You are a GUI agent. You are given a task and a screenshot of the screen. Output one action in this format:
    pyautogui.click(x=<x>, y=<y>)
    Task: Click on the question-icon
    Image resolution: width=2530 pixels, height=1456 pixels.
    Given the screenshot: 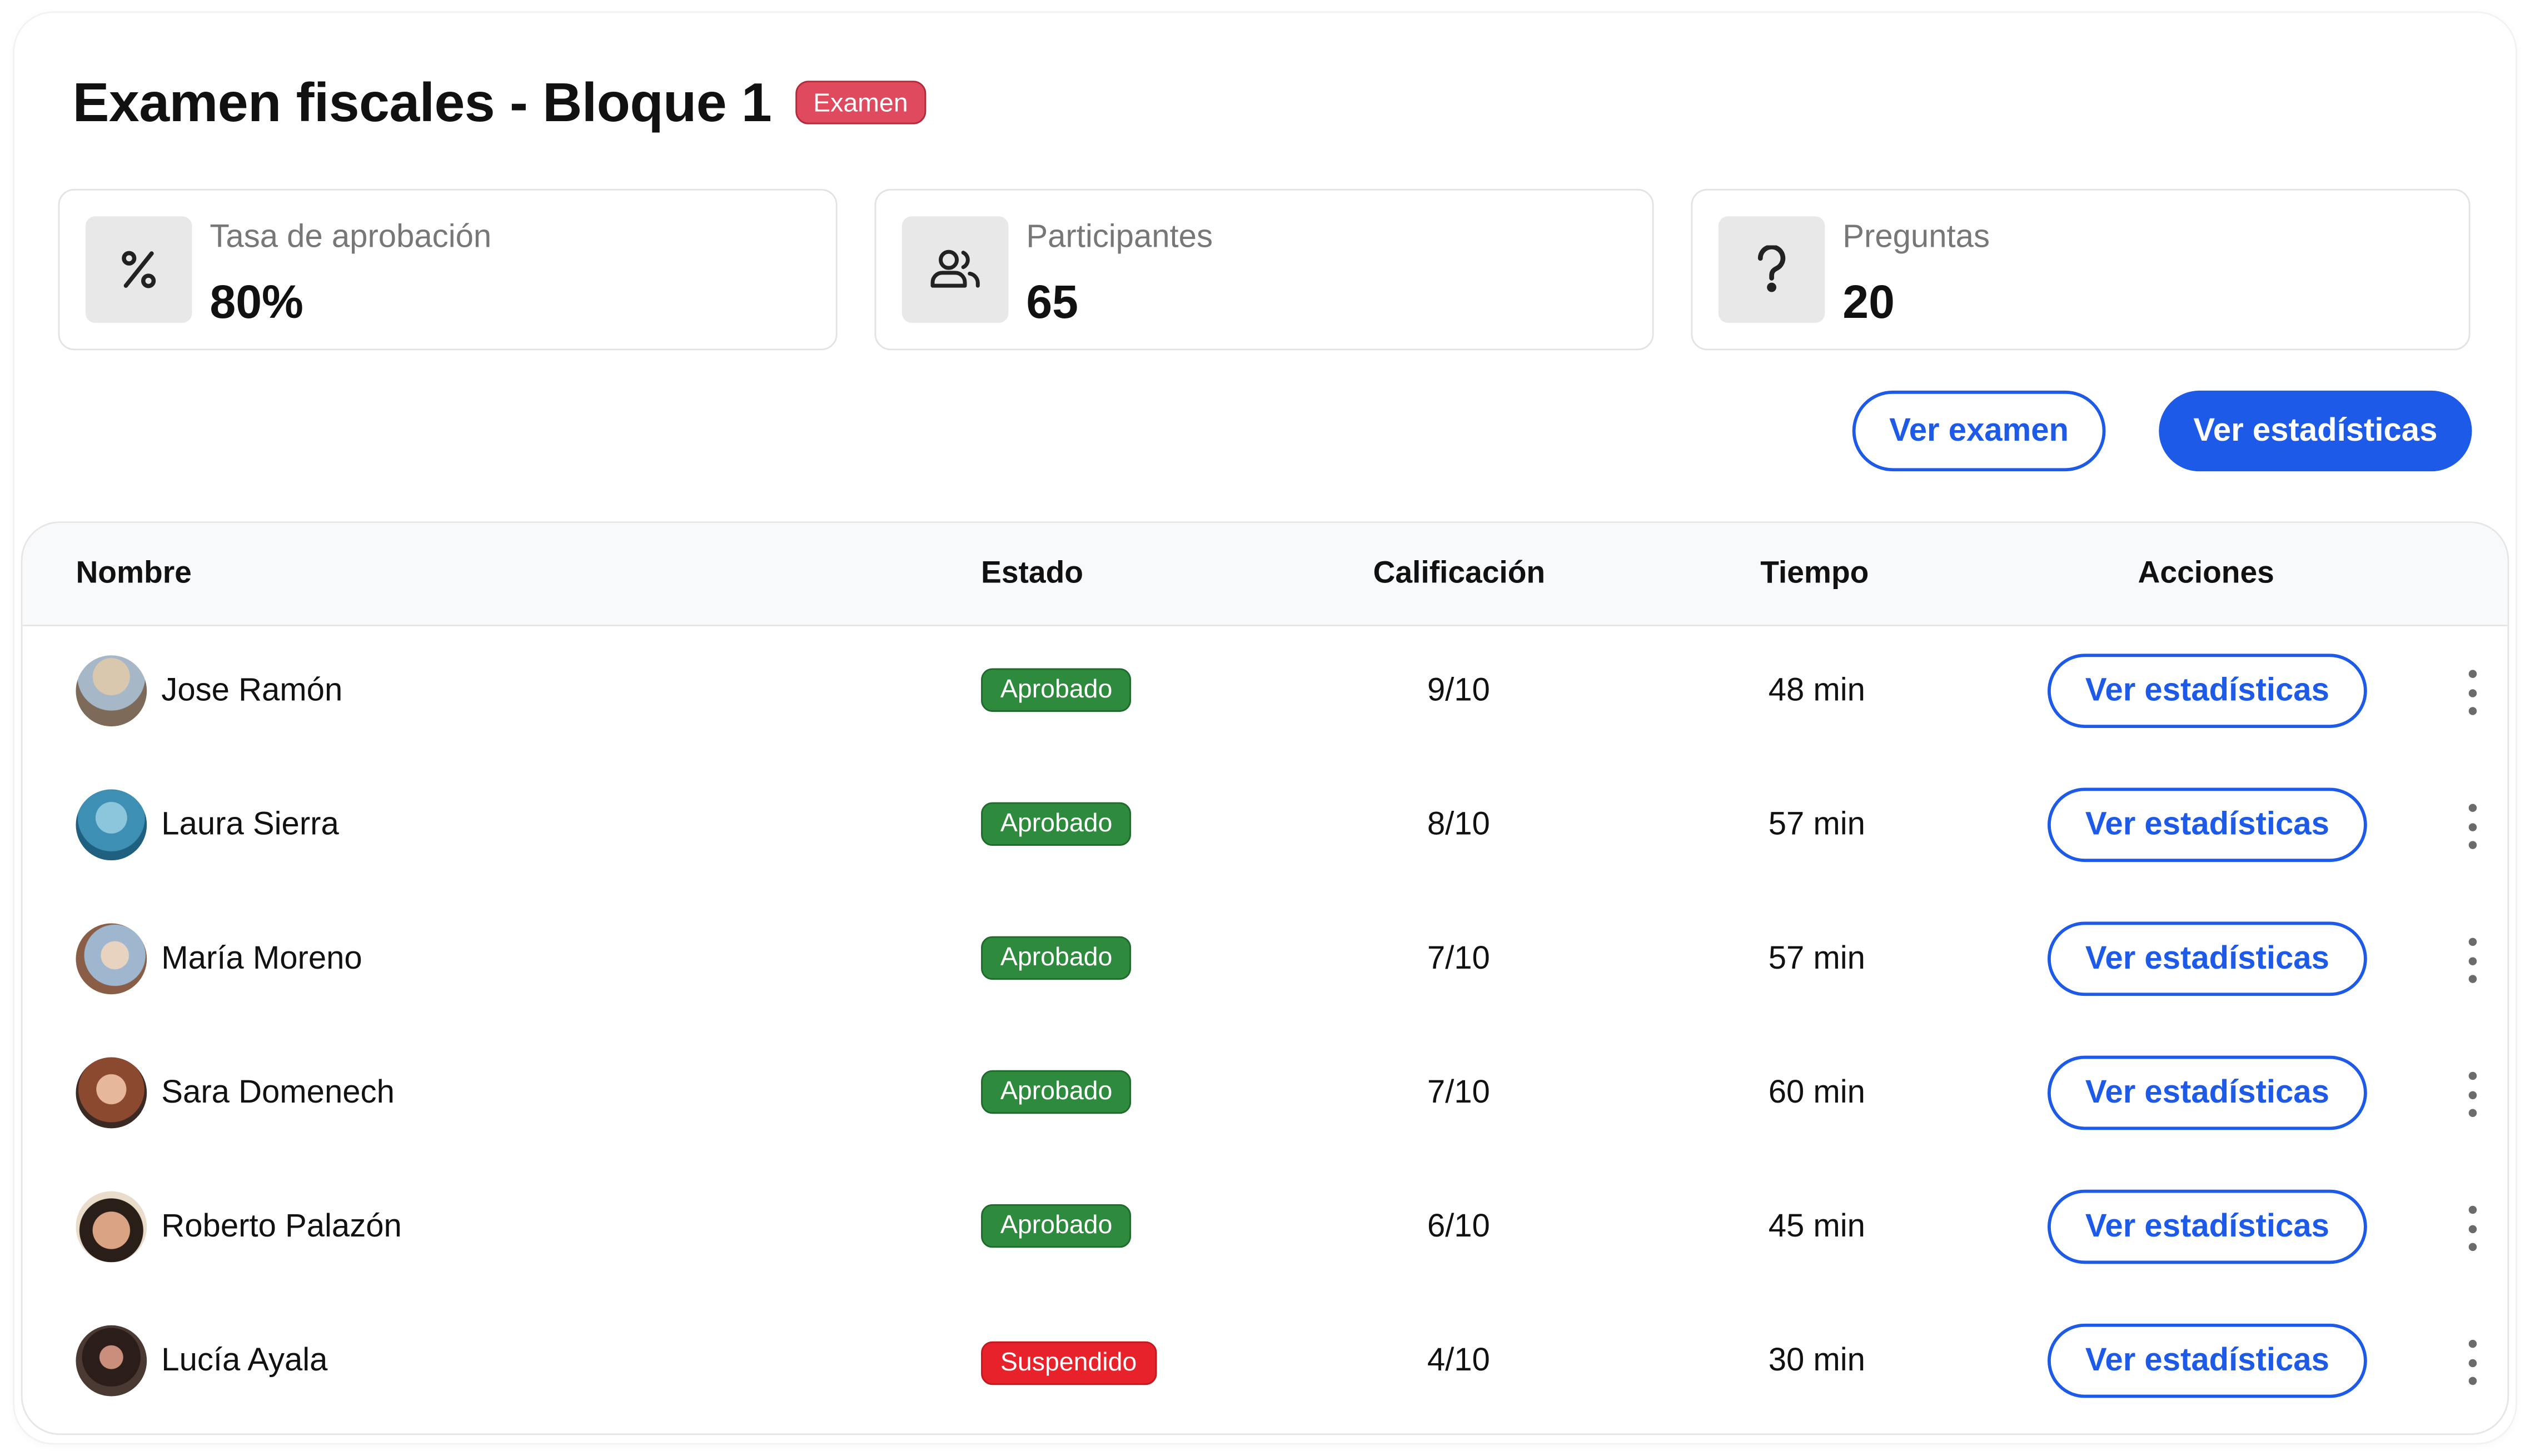 What is the action you would take?
    pyautogui.click(x=1771, y=269)
    